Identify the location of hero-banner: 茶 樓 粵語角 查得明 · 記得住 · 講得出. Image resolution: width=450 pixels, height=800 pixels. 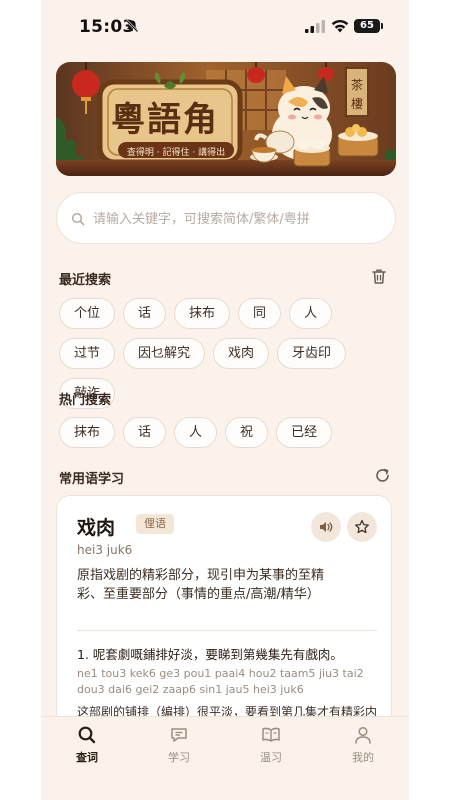
(226, 119).